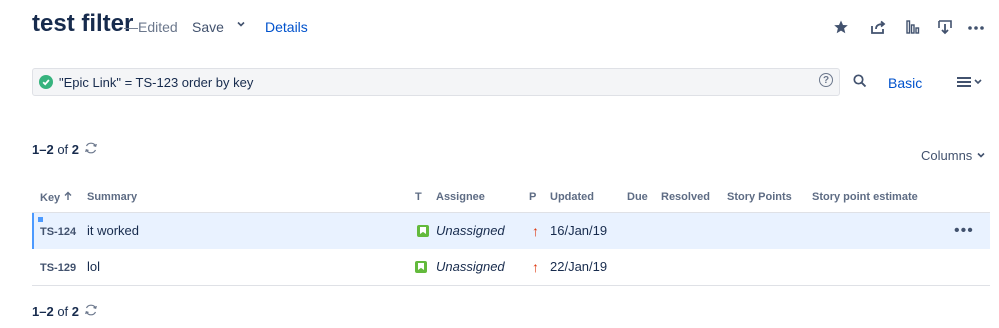  Describe the element at coordinates (947, 155) in the screenshot. I see `columns-label: Columns` at that location.